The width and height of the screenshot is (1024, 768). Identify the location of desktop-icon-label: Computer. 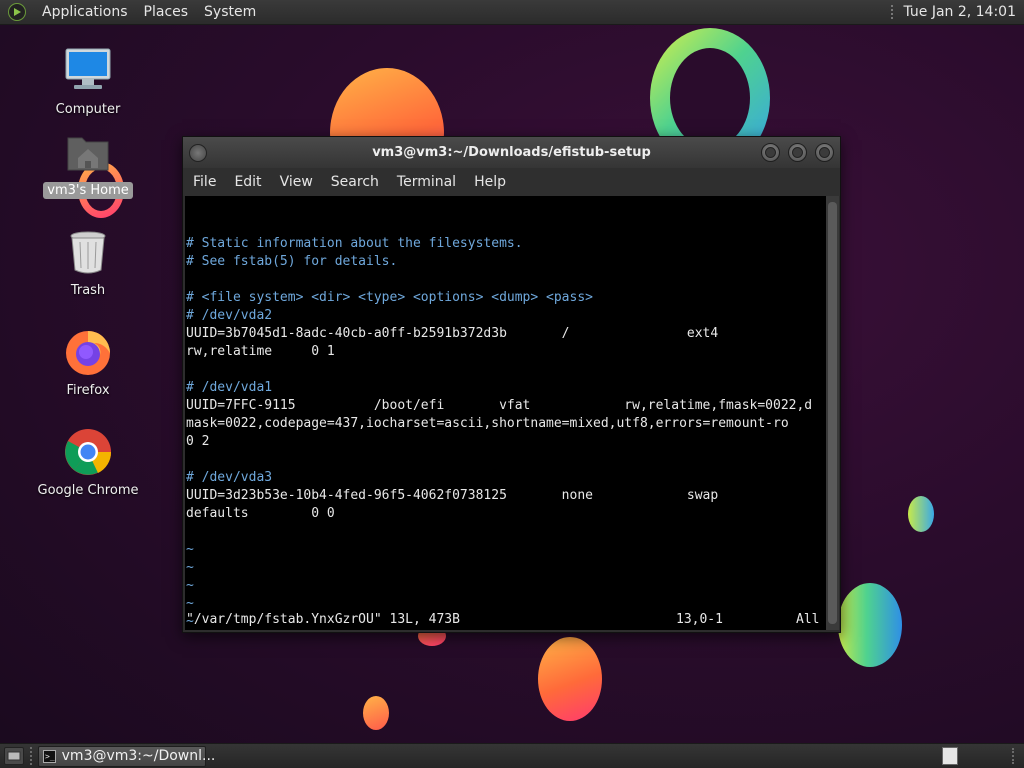
(88, 109).